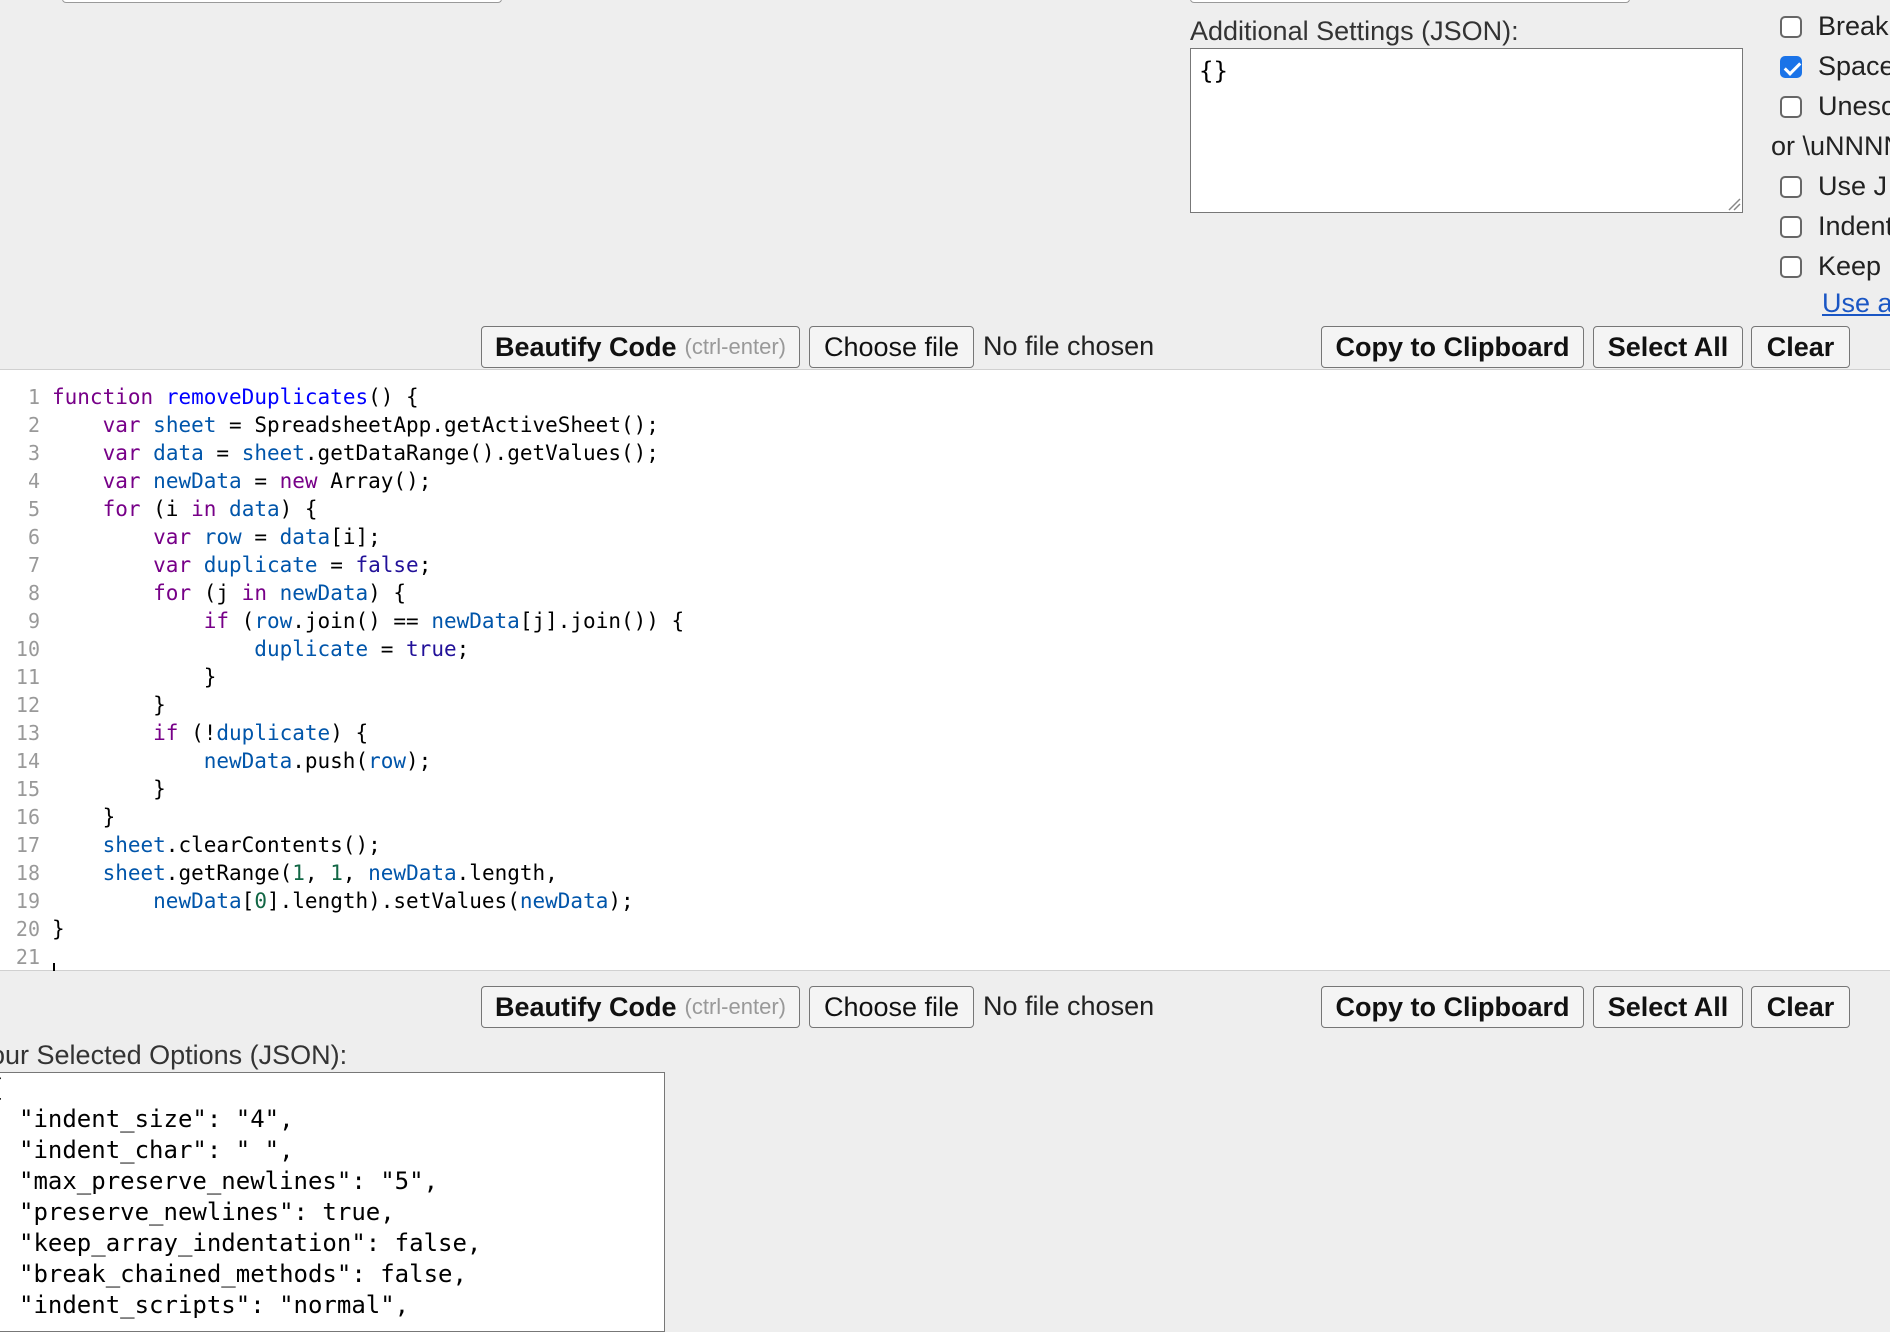 This screenshot has height=1332, width=1890. I want to click on code-line: var row = data[i];, so click(267, 537).